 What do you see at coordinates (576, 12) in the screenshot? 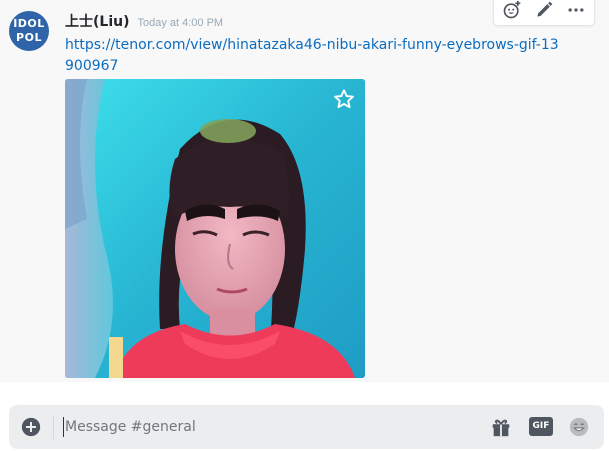
I see `more-dots-icon` at bounding box center [576, 12].